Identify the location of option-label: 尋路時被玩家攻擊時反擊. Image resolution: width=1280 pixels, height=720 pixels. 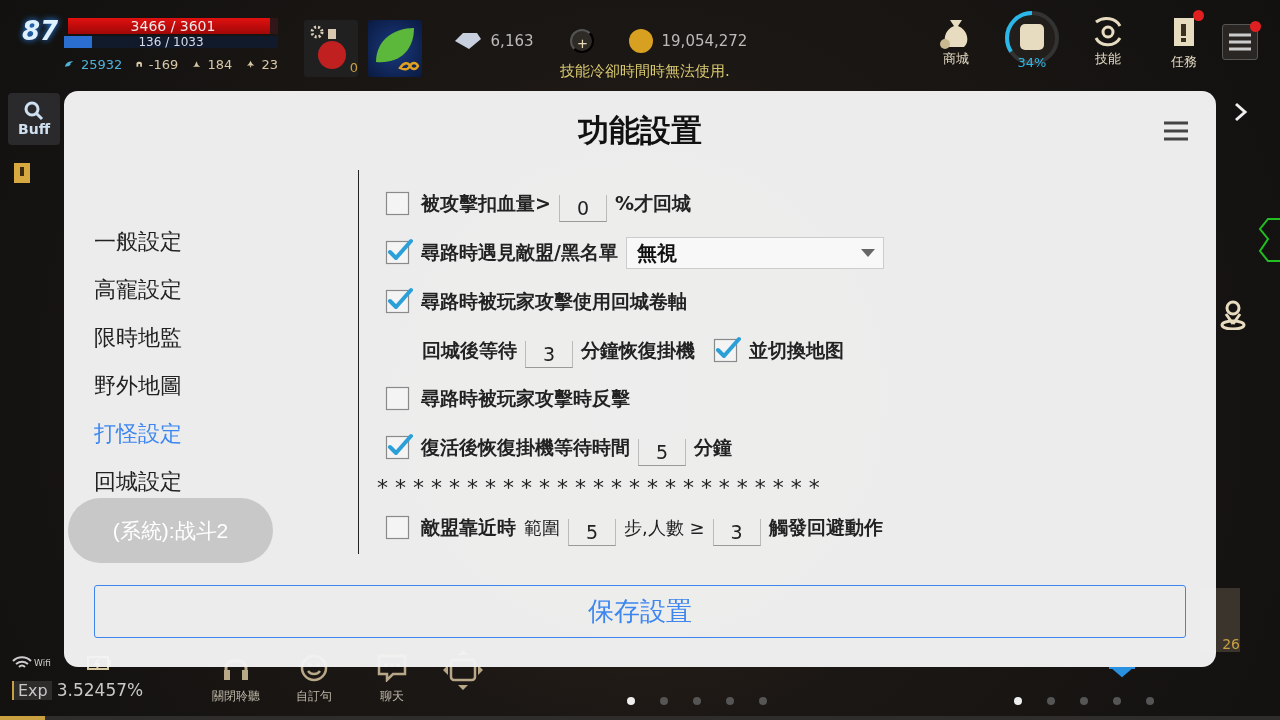
(525, 399).